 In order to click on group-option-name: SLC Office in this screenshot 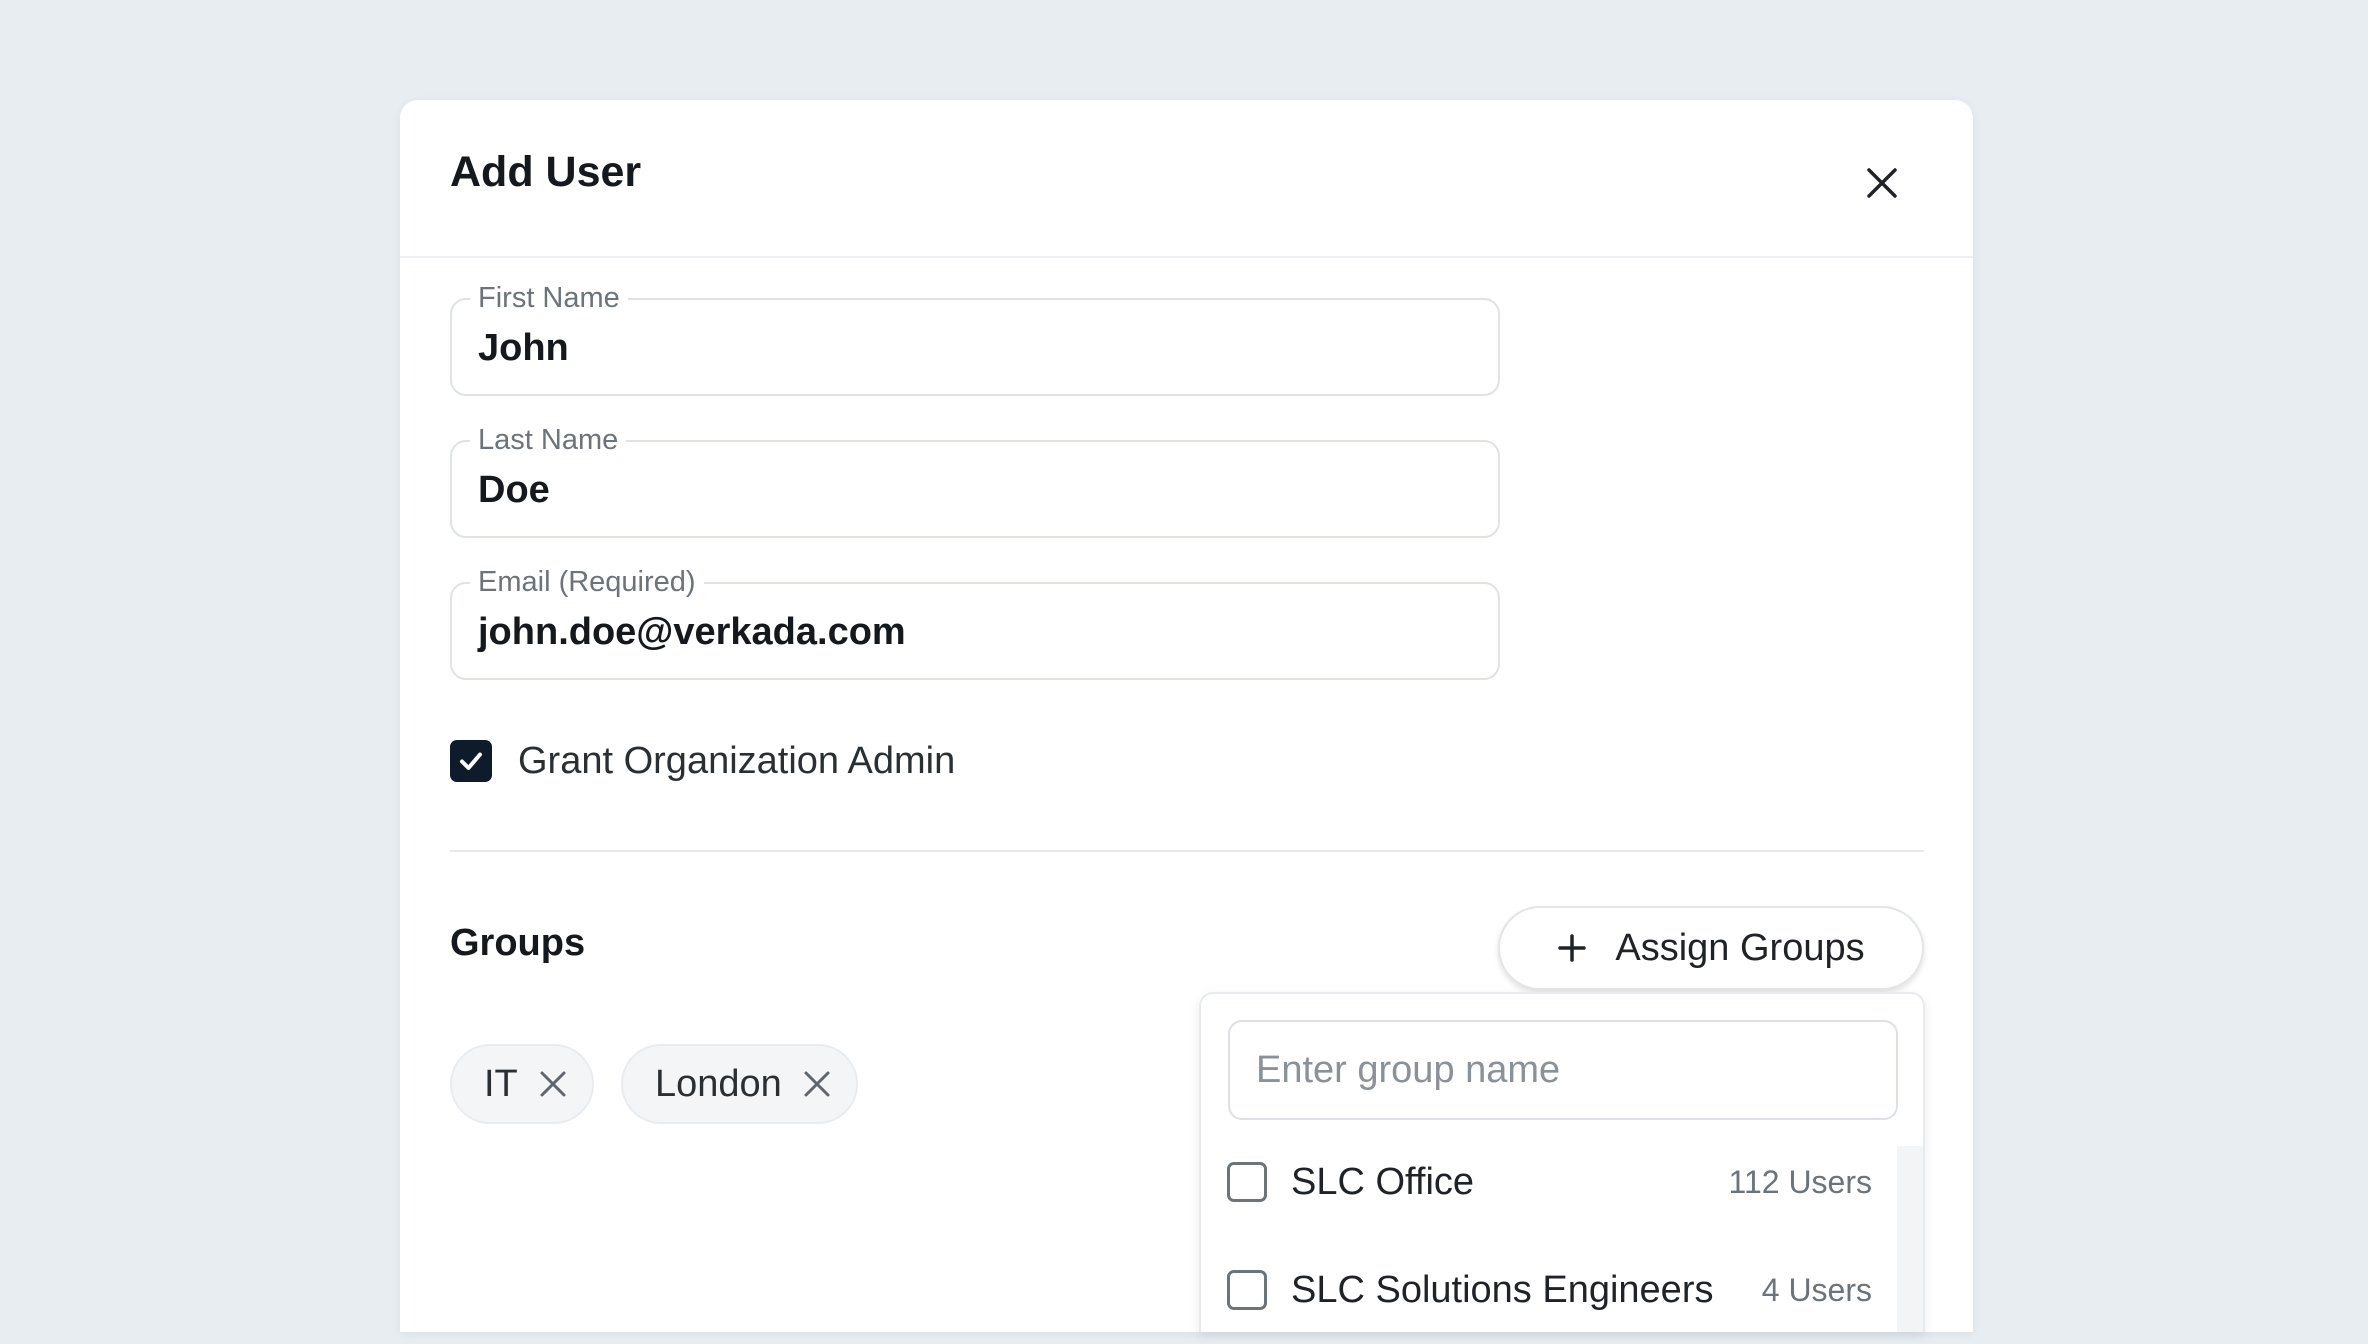, I will do `click(1383, 1181)`.